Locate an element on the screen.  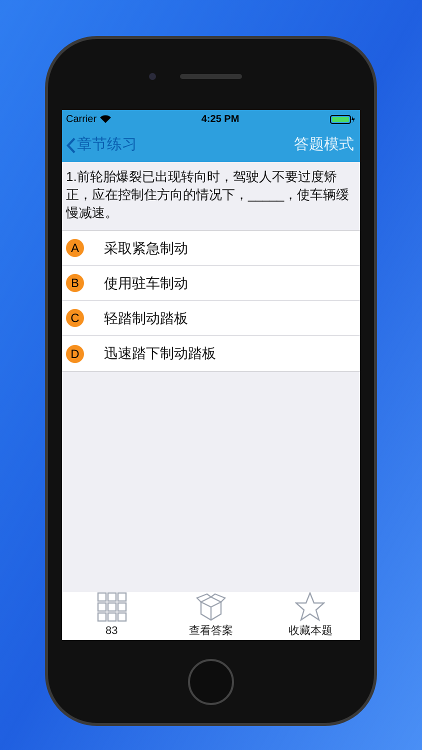
option-text: 迅速踏下制动踏板 is located at coordinates (160, 353).